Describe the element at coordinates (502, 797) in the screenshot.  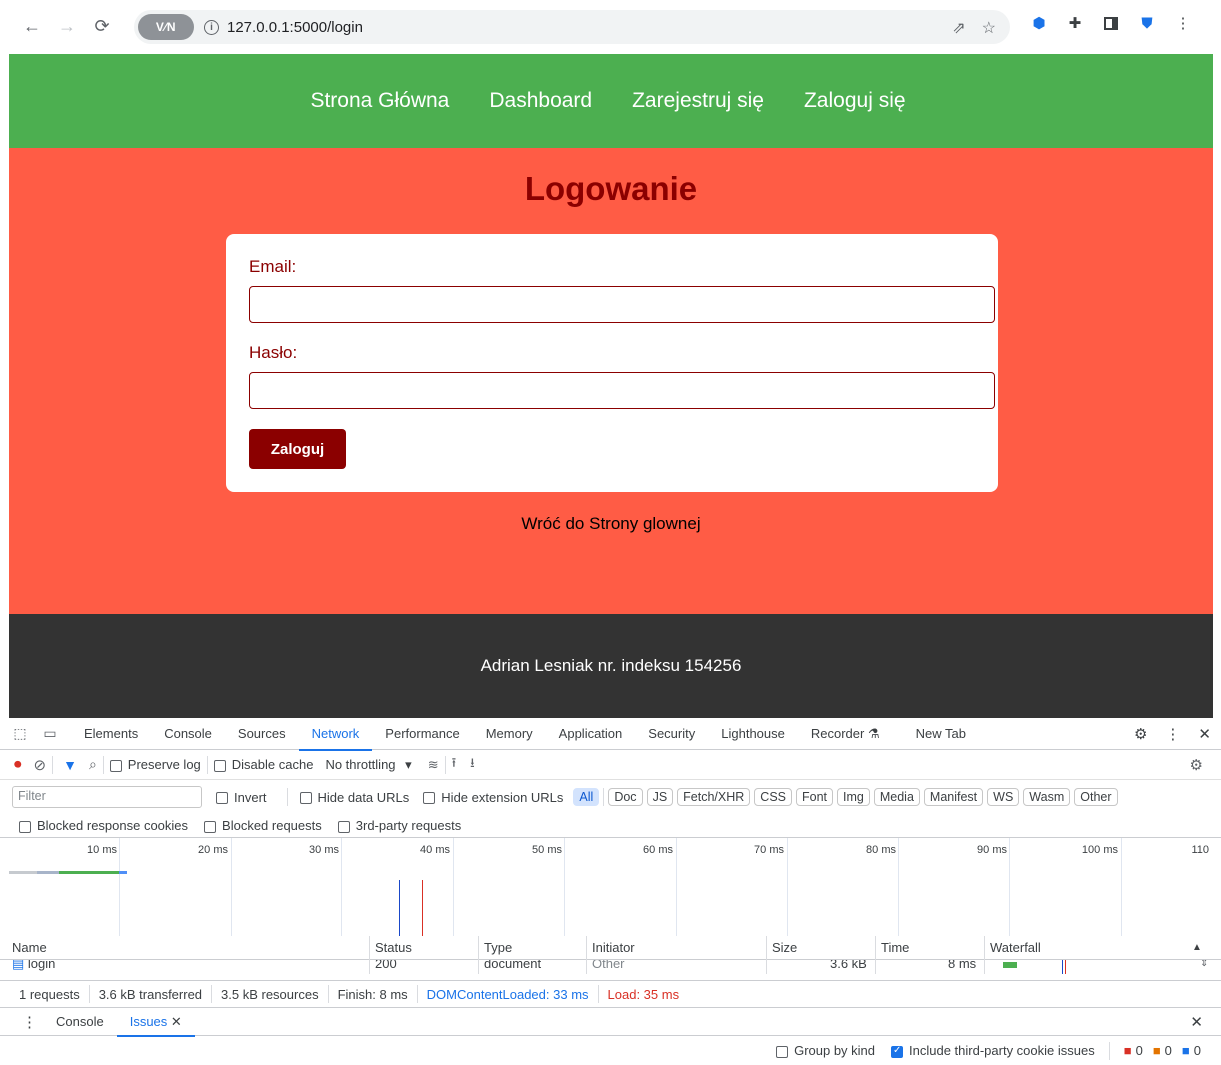
I see `hide-extension-urls-label: Hide extension URLs` at that location.